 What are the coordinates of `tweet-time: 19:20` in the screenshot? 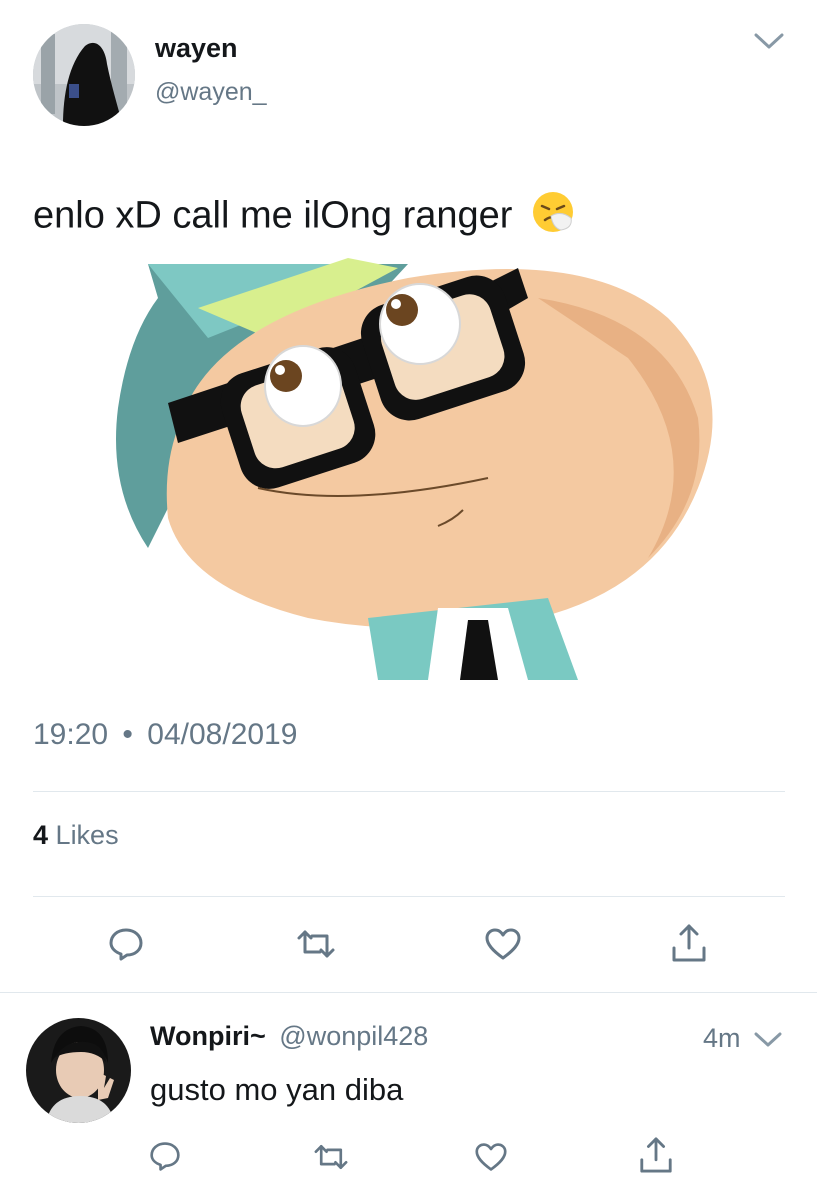 It's located at (71, 734).